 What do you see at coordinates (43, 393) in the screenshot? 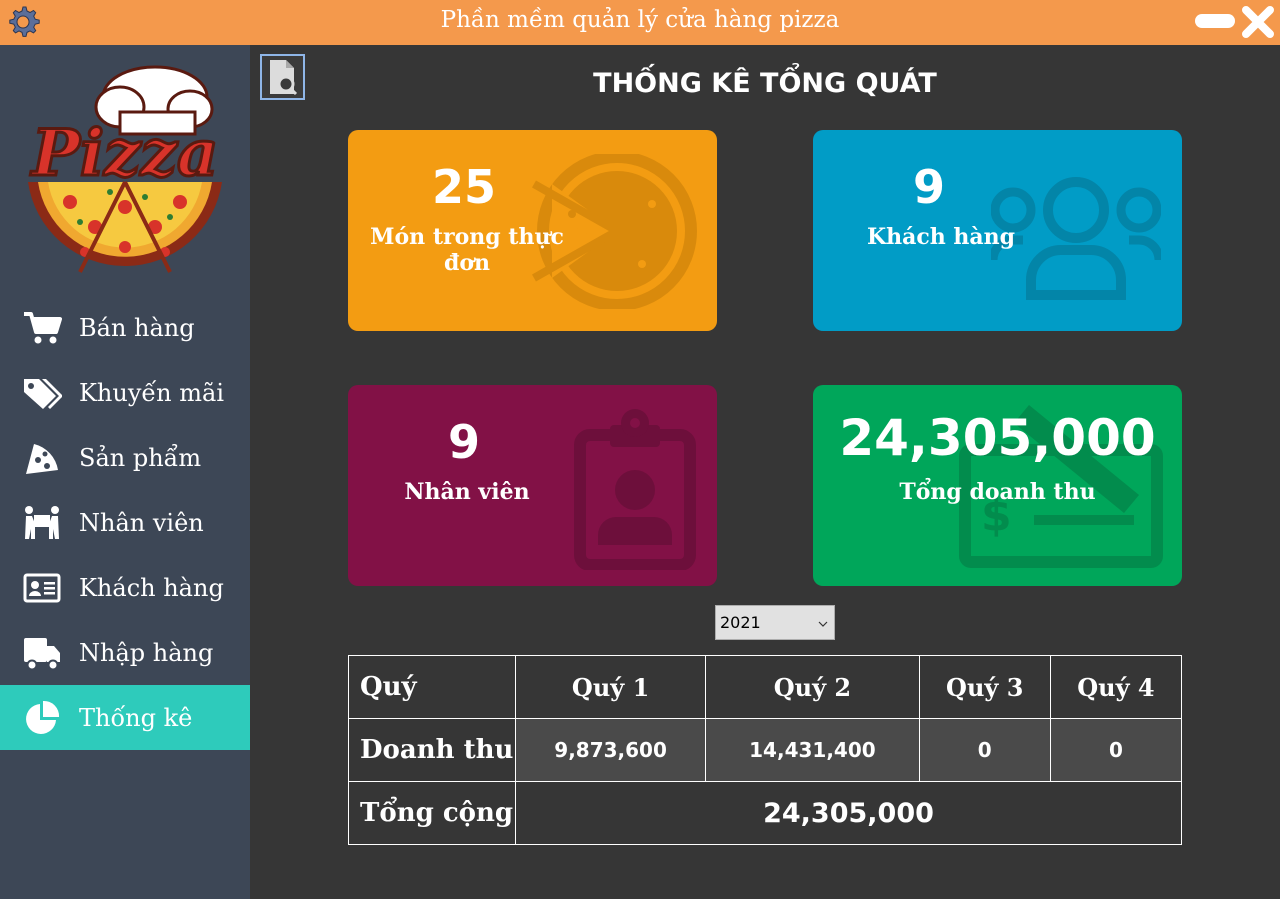
I see `tags-icon` at bounding box center [43, 393].